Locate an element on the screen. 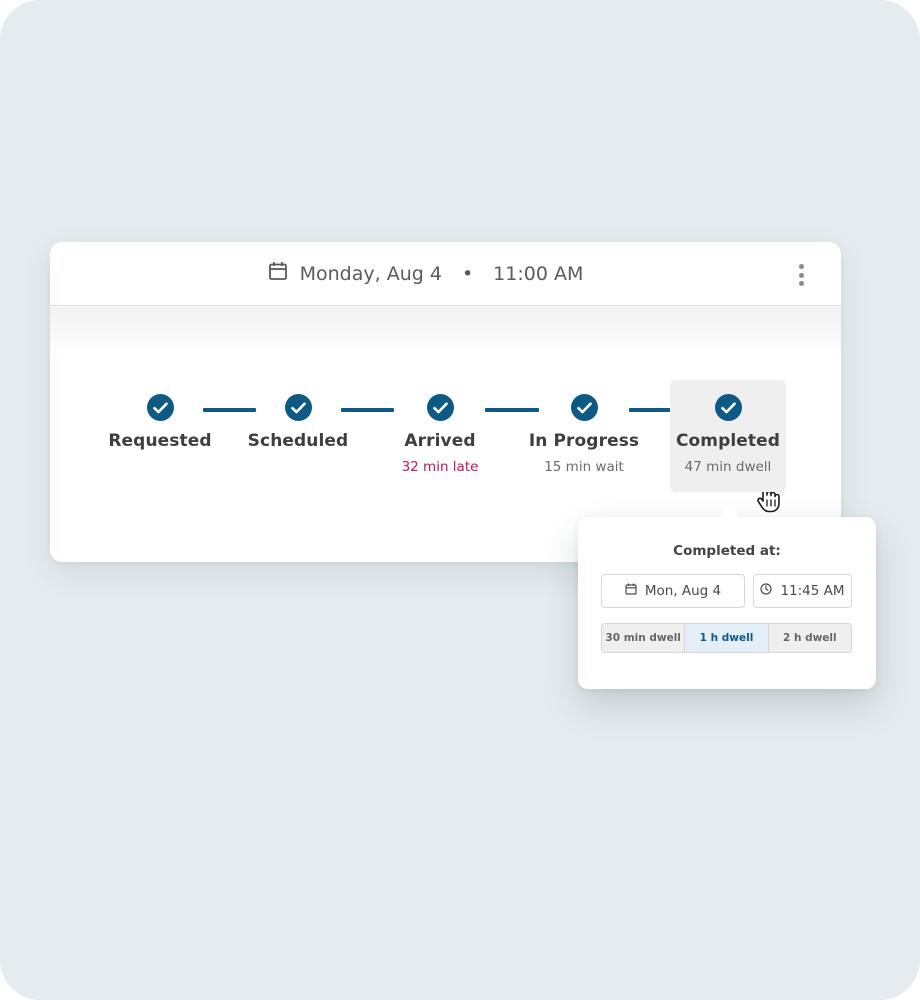 This screenshot has height=1000, width=920. step-arrived: Arrived 32 min late is located at coordinates (440, 434).